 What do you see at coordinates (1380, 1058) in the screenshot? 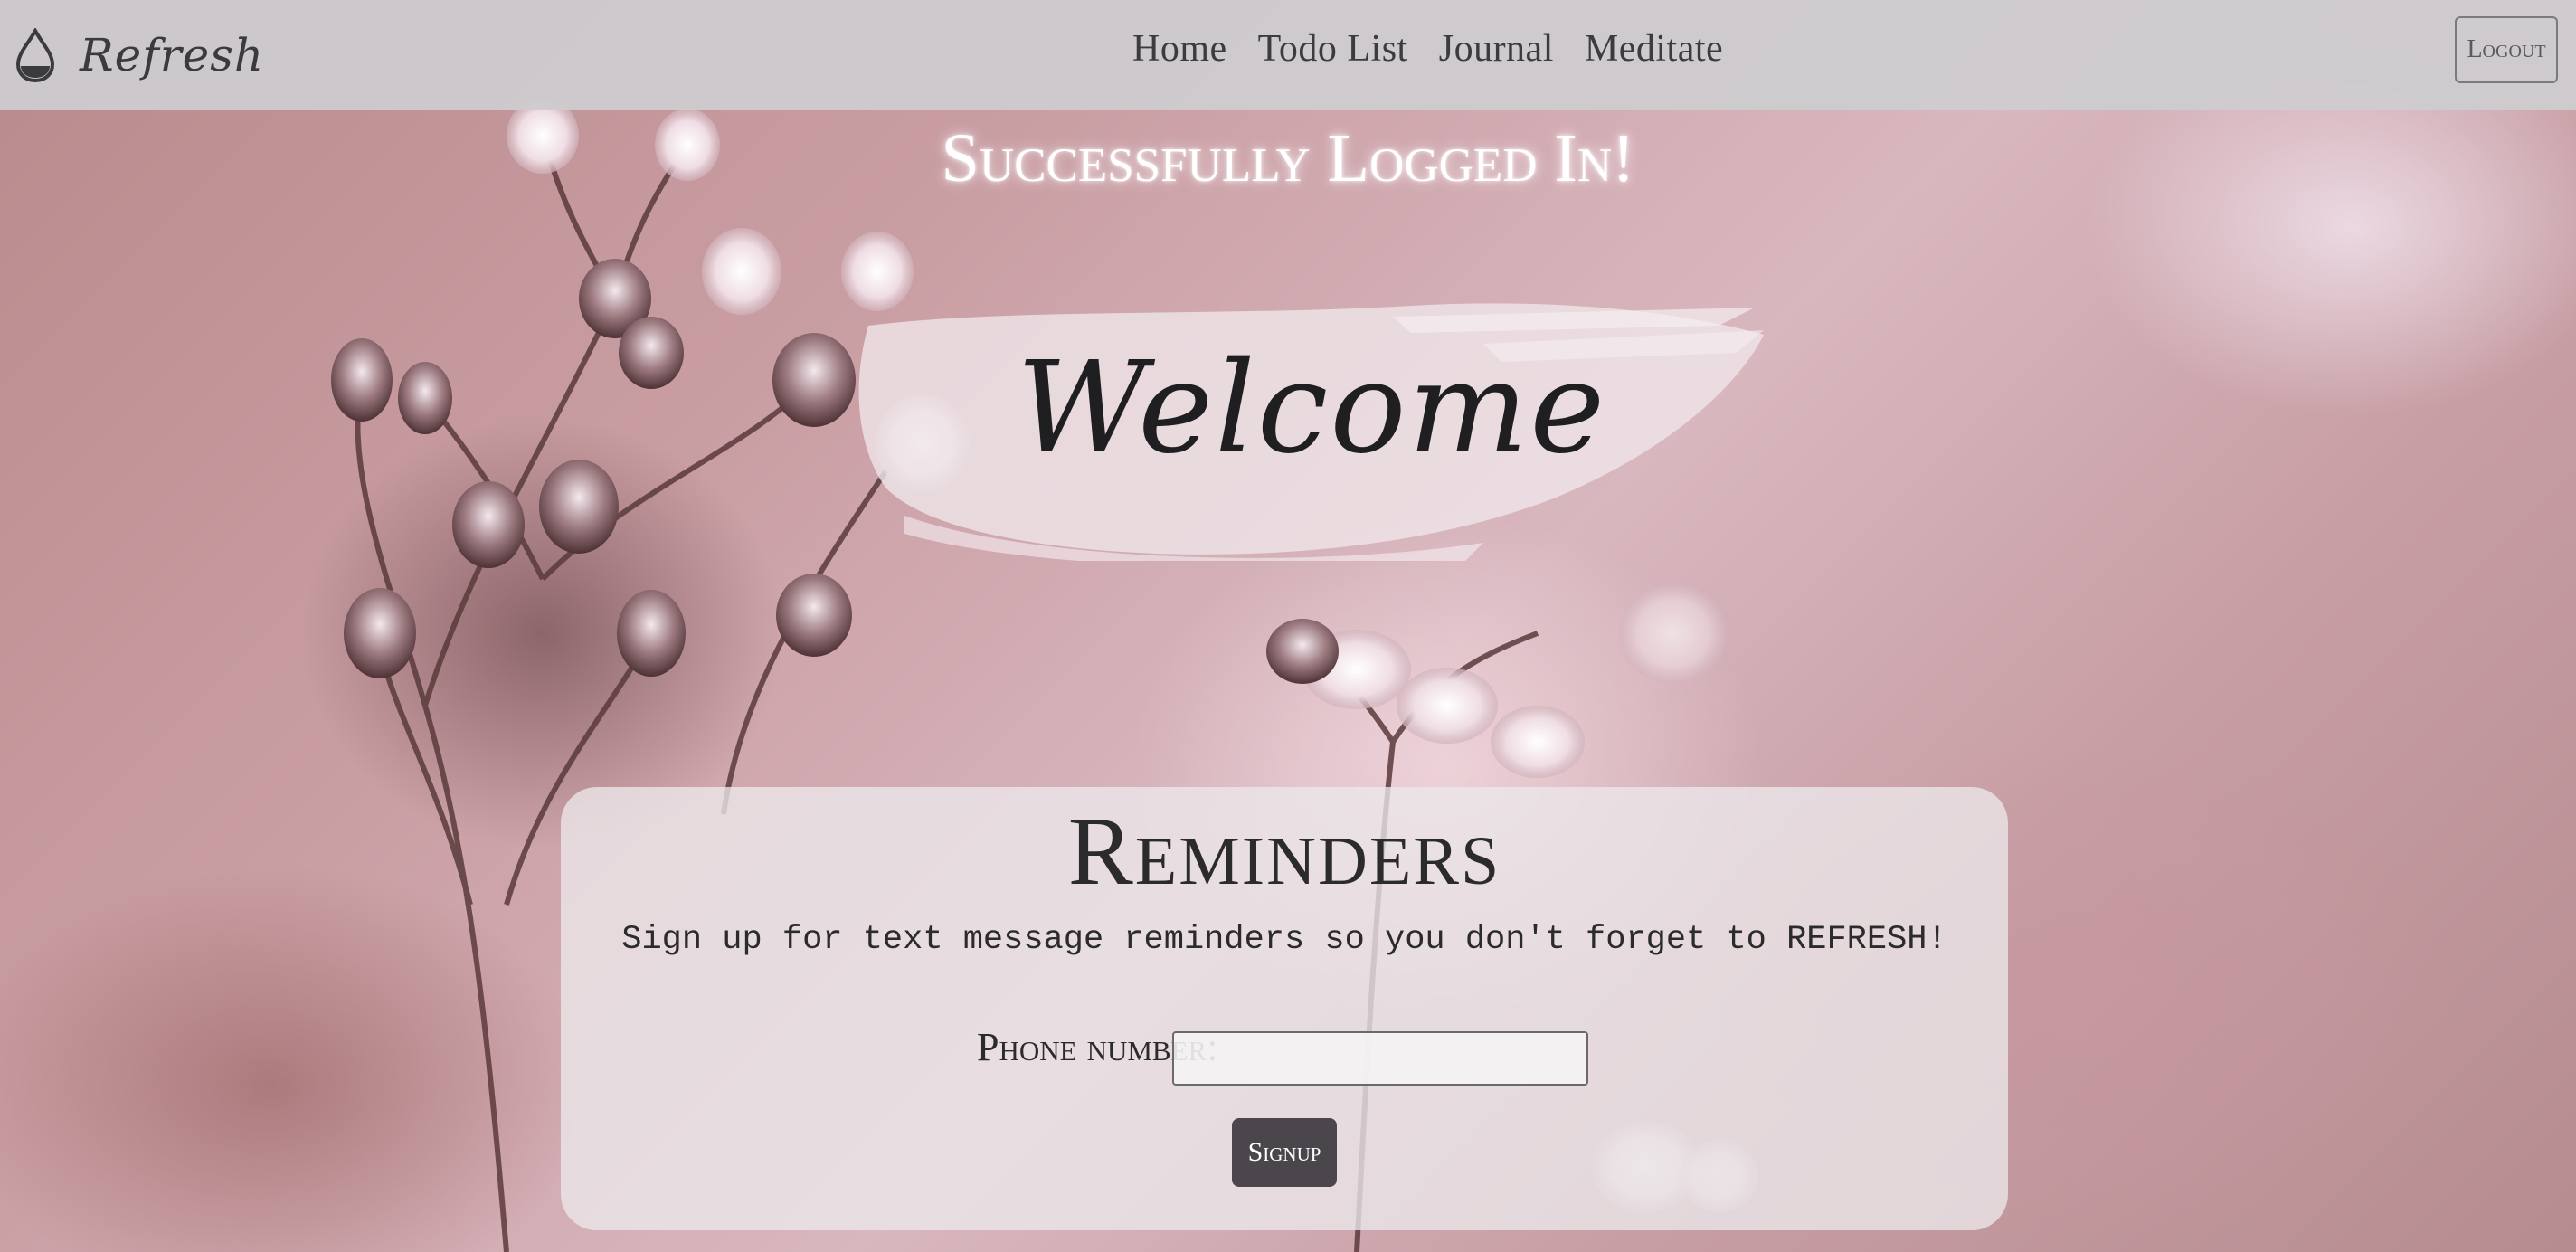
I see `phone-number-input` at bounding box center [1380, 1058].